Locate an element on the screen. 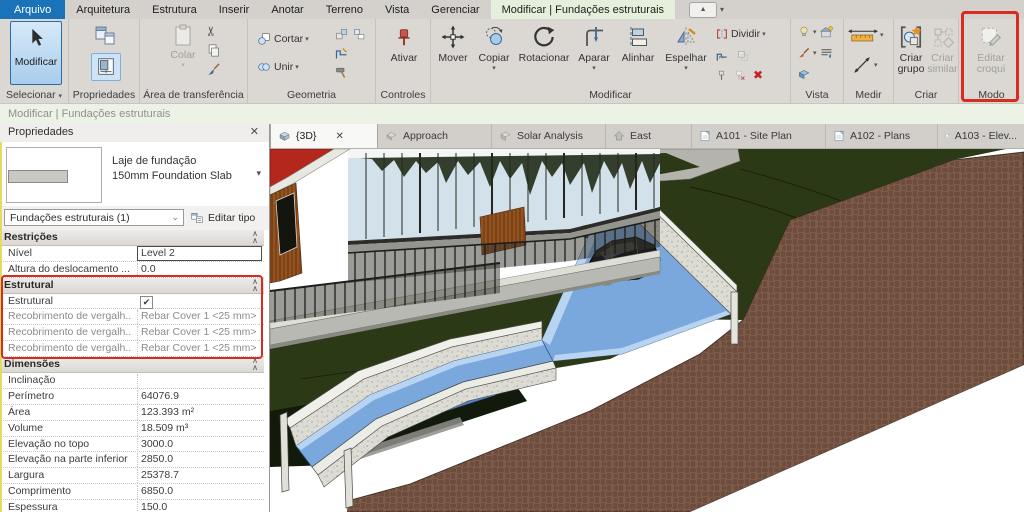 The image size is (1024, 512). value-cell: Level 2 is located at coordinates (199, 253).